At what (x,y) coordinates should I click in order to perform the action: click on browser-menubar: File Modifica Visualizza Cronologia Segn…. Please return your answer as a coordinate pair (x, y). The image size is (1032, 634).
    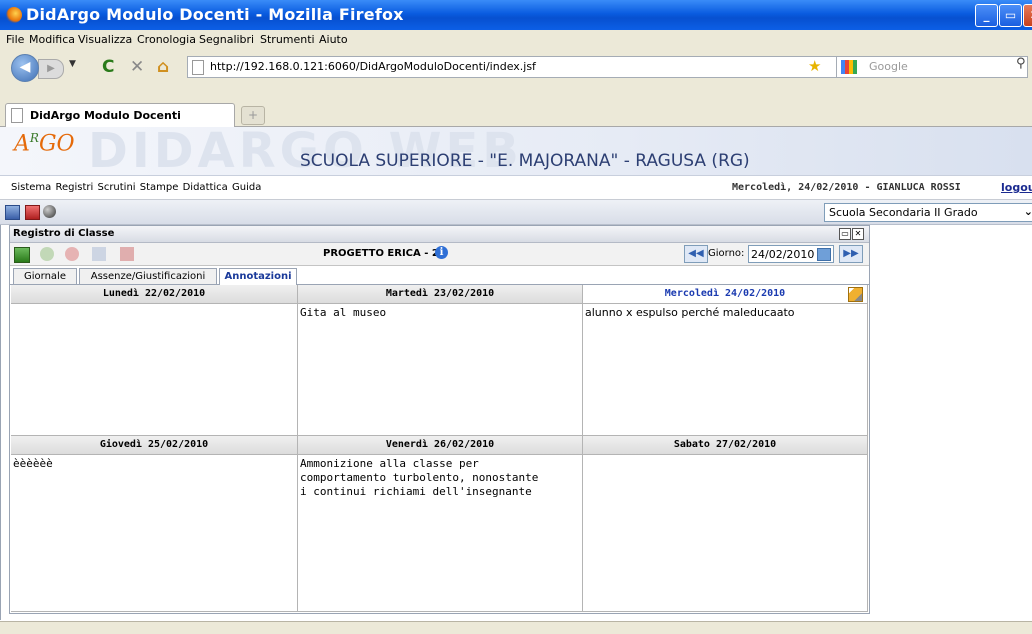
    Looking at the image, I should click on (516, 40).